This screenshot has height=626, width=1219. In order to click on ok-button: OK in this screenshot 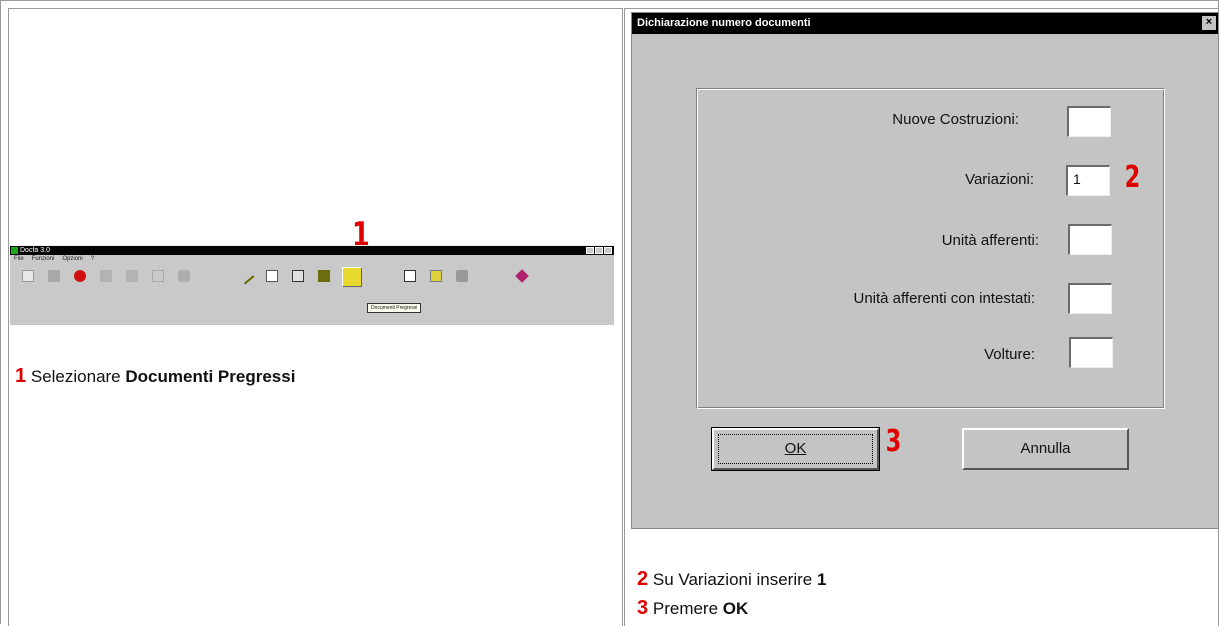, I will do `click(795, 449)`.